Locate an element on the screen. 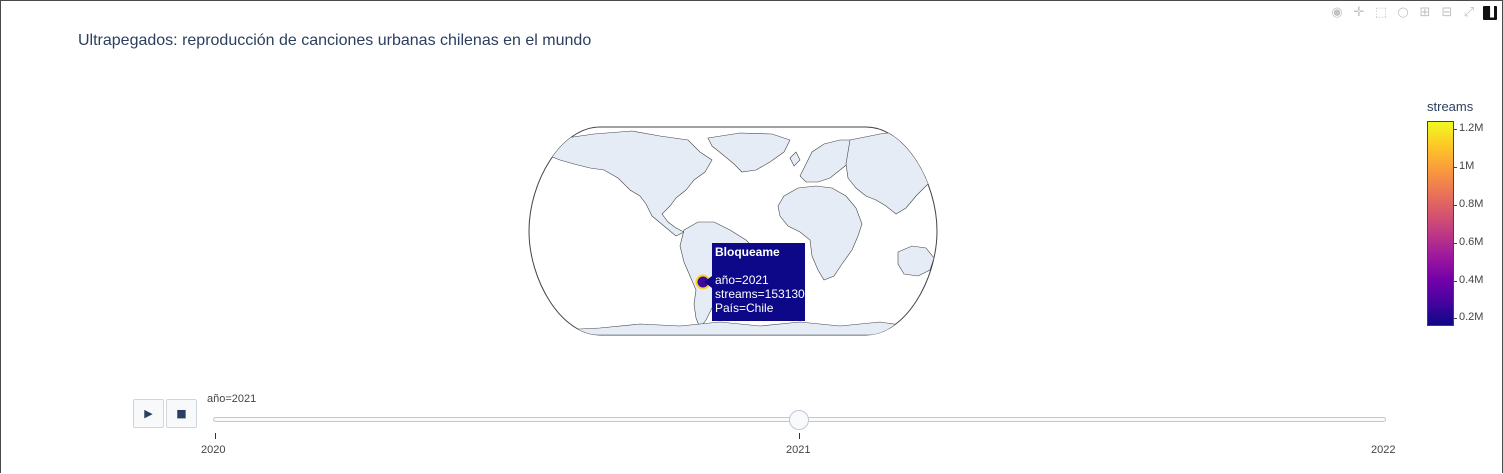 This screenshot has height=474, width=1503. tooltip-song: Bloqueame is located at coordinates (747, 252).